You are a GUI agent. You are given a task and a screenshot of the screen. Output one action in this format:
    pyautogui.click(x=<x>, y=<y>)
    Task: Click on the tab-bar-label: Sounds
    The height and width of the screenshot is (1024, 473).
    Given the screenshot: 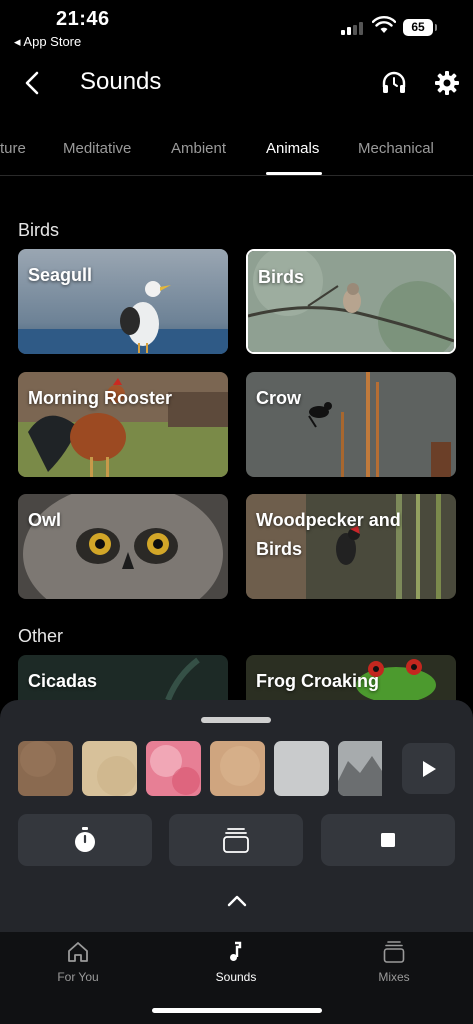 What is the action you would take?
    pyautogui.click(x=236, y=977)
    